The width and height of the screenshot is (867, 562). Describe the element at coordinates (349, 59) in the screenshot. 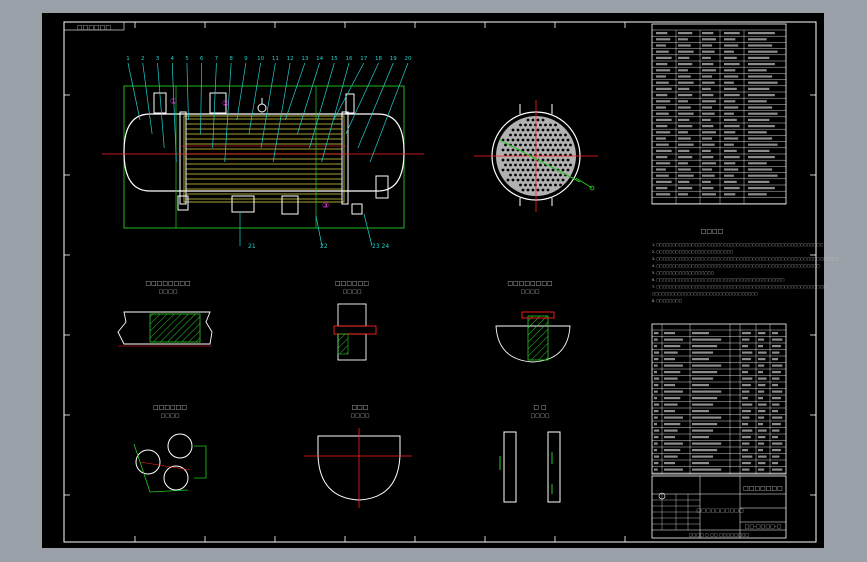

I see `part-number: 16` at that location.